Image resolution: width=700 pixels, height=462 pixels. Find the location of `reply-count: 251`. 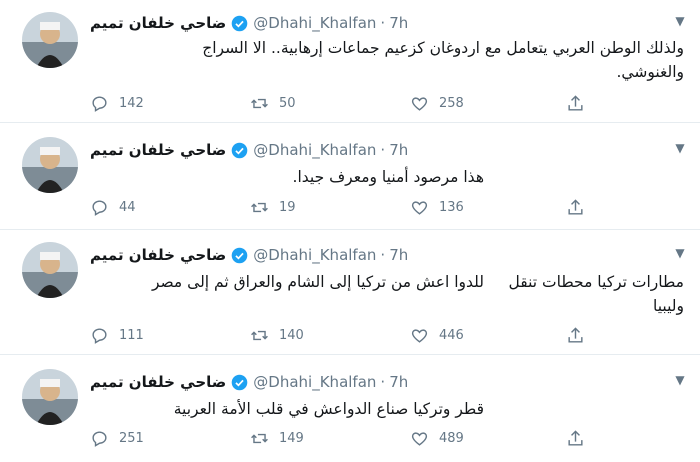

reply-count: 251 is located at coordinates (131, 438).